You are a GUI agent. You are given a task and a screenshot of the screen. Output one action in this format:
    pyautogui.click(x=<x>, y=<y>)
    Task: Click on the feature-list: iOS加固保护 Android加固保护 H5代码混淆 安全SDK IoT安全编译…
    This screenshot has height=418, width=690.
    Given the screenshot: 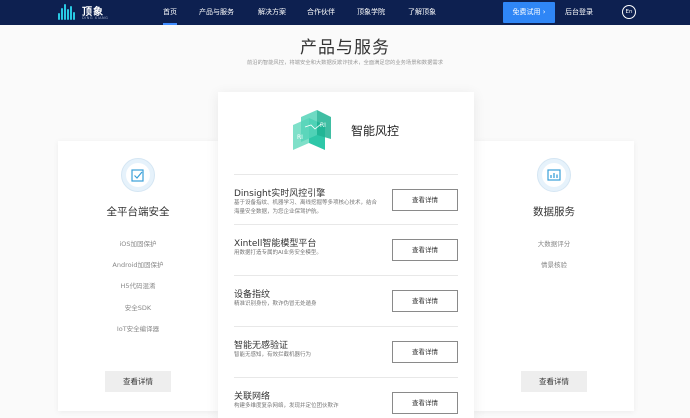 What is the action you would take?
    pyautogui.click(x=138, y=291)
    